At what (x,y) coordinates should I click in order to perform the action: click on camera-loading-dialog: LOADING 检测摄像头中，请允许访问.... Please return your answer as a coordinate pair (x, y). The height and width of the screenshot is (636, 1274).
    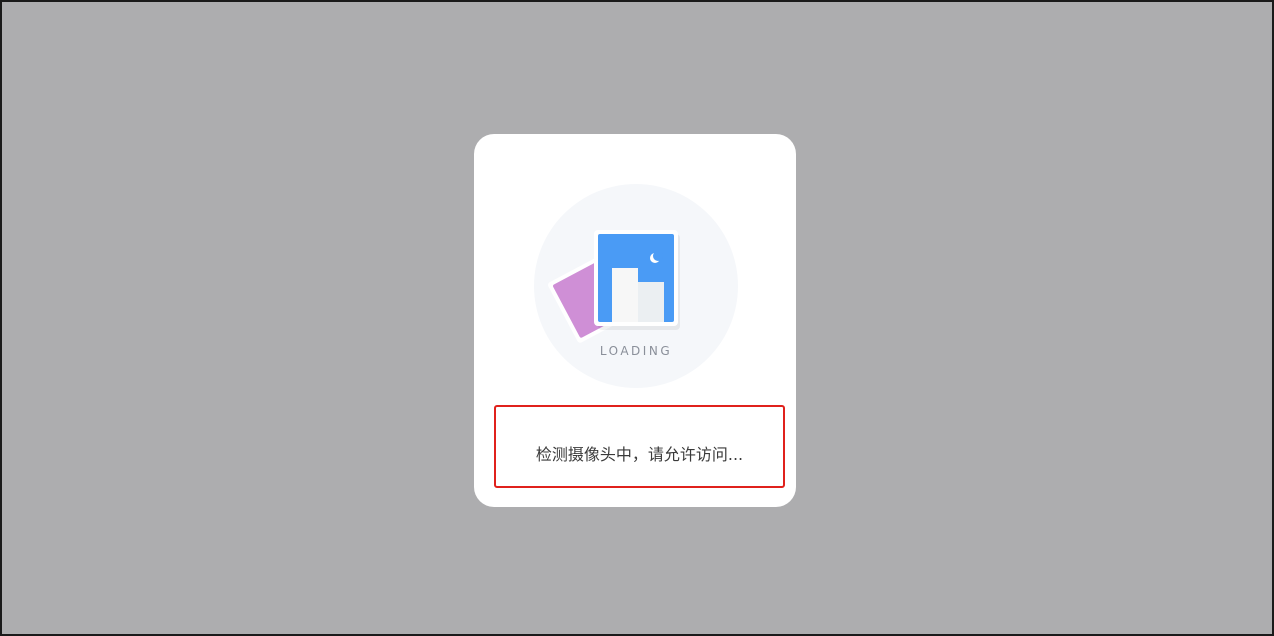
    Looking at the image, I should click on (635, 320).